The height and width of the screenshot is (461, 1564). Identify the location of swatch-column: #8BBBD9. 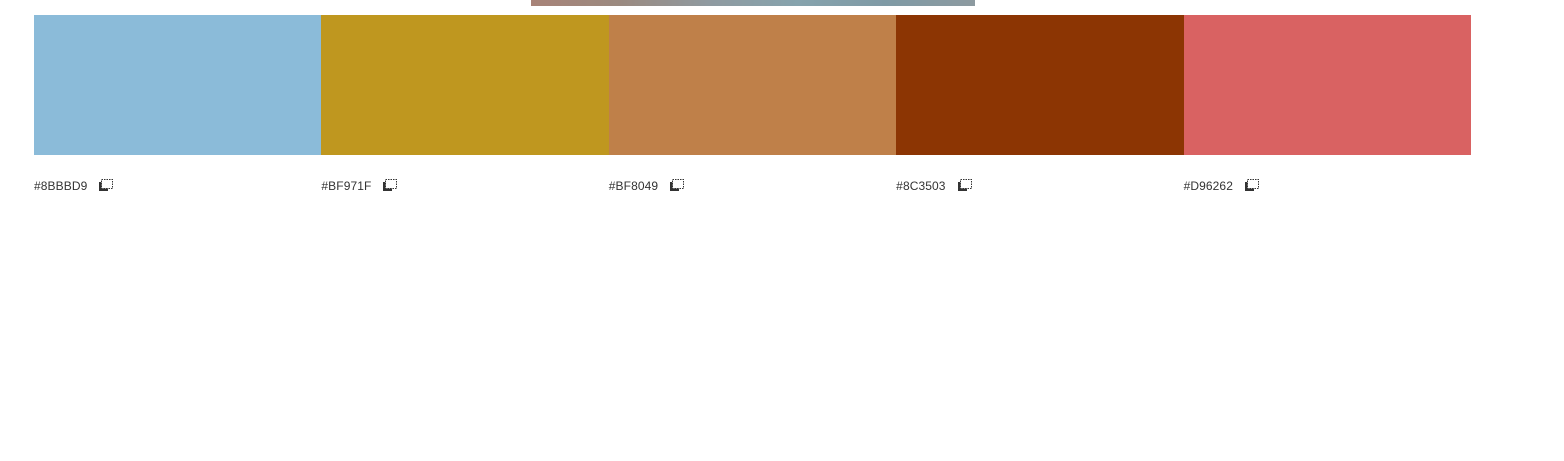
(178, 104).